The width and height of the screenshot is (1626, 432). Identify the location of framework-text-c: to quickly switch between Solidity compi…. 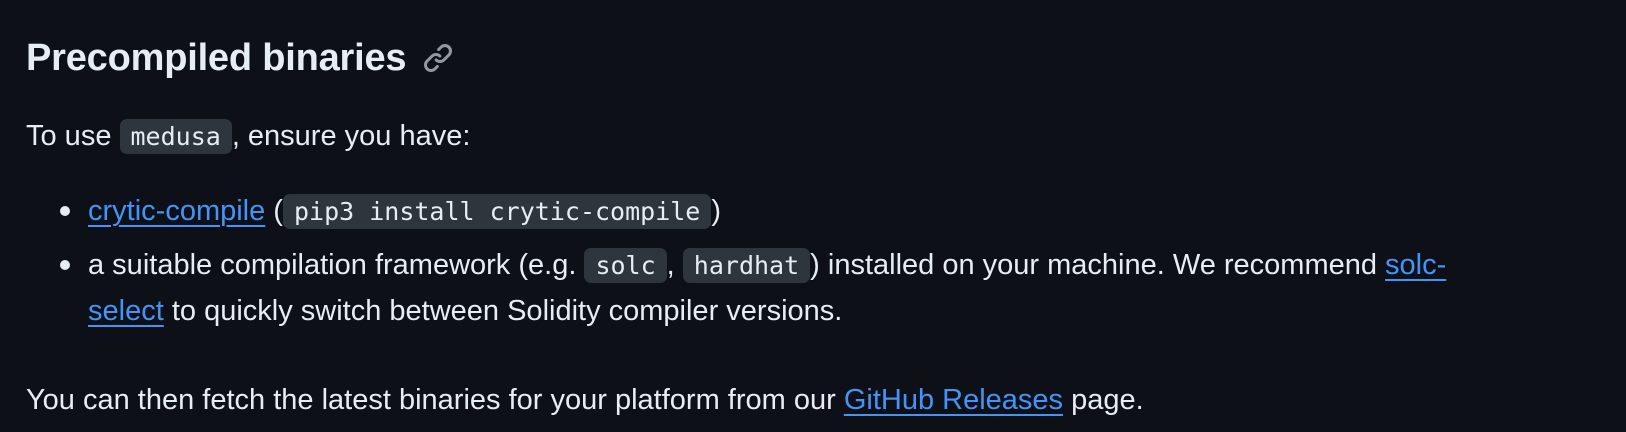
(503, 311).